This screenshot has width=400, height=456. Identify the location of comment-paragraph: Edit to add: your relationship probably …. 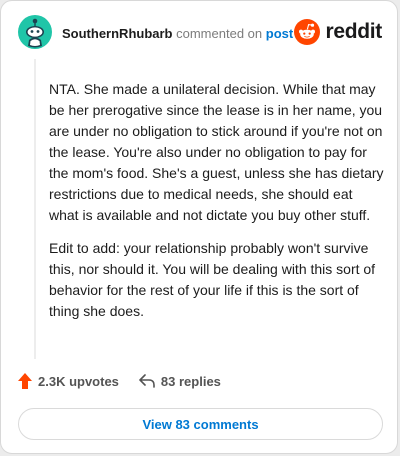
(212, 279).